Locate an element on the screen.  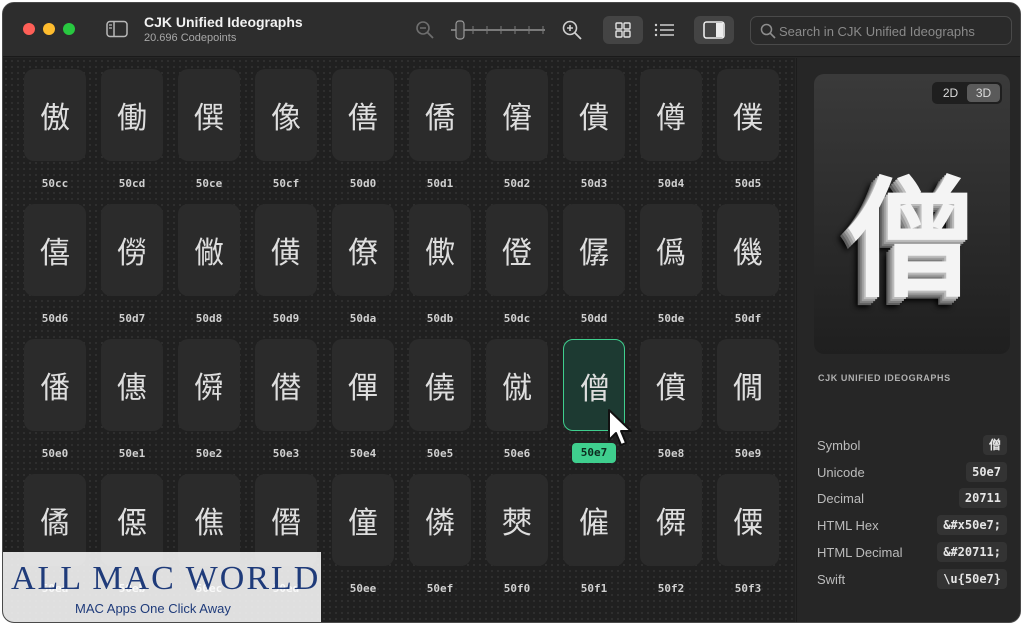
glyph-cell-50e8: 僨 is located at coordinates (671, 385).